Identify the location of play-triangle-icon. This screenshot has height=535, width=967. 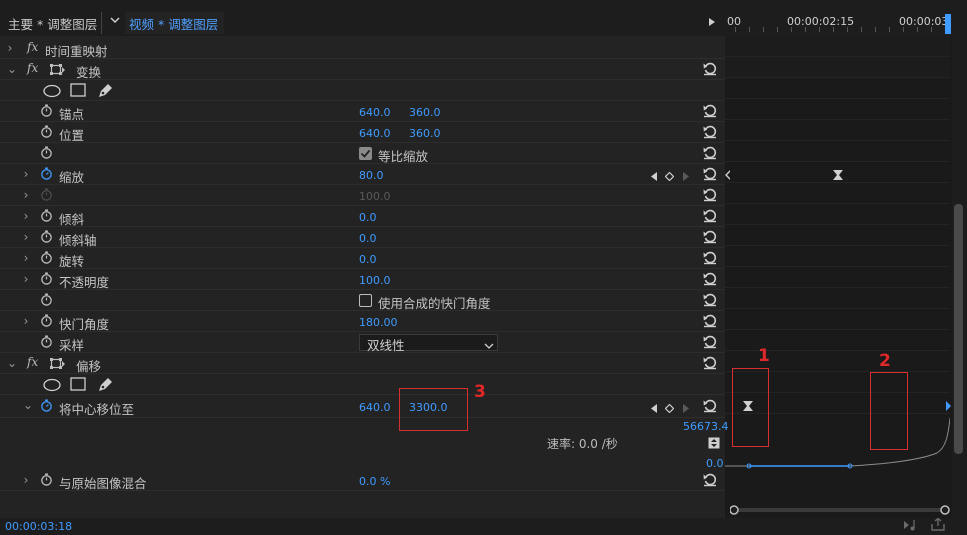
(712, 21).